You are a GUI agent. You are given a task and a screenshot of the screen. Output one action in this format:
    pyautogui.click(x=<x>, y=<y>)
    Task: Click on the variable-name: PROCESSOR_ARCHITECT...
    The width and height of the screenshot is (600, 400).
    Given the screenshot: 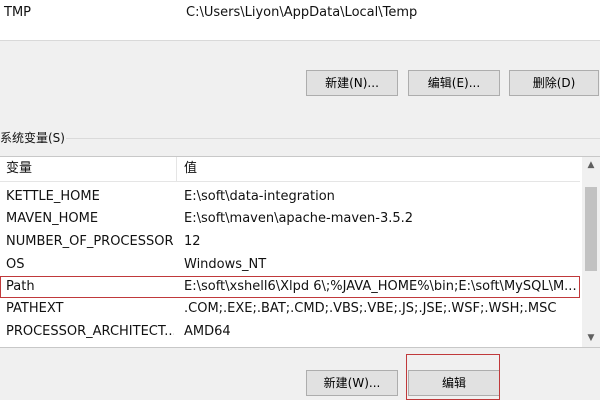 What is the action you would take?
    pyautogui.click(x=90, y=331)
    